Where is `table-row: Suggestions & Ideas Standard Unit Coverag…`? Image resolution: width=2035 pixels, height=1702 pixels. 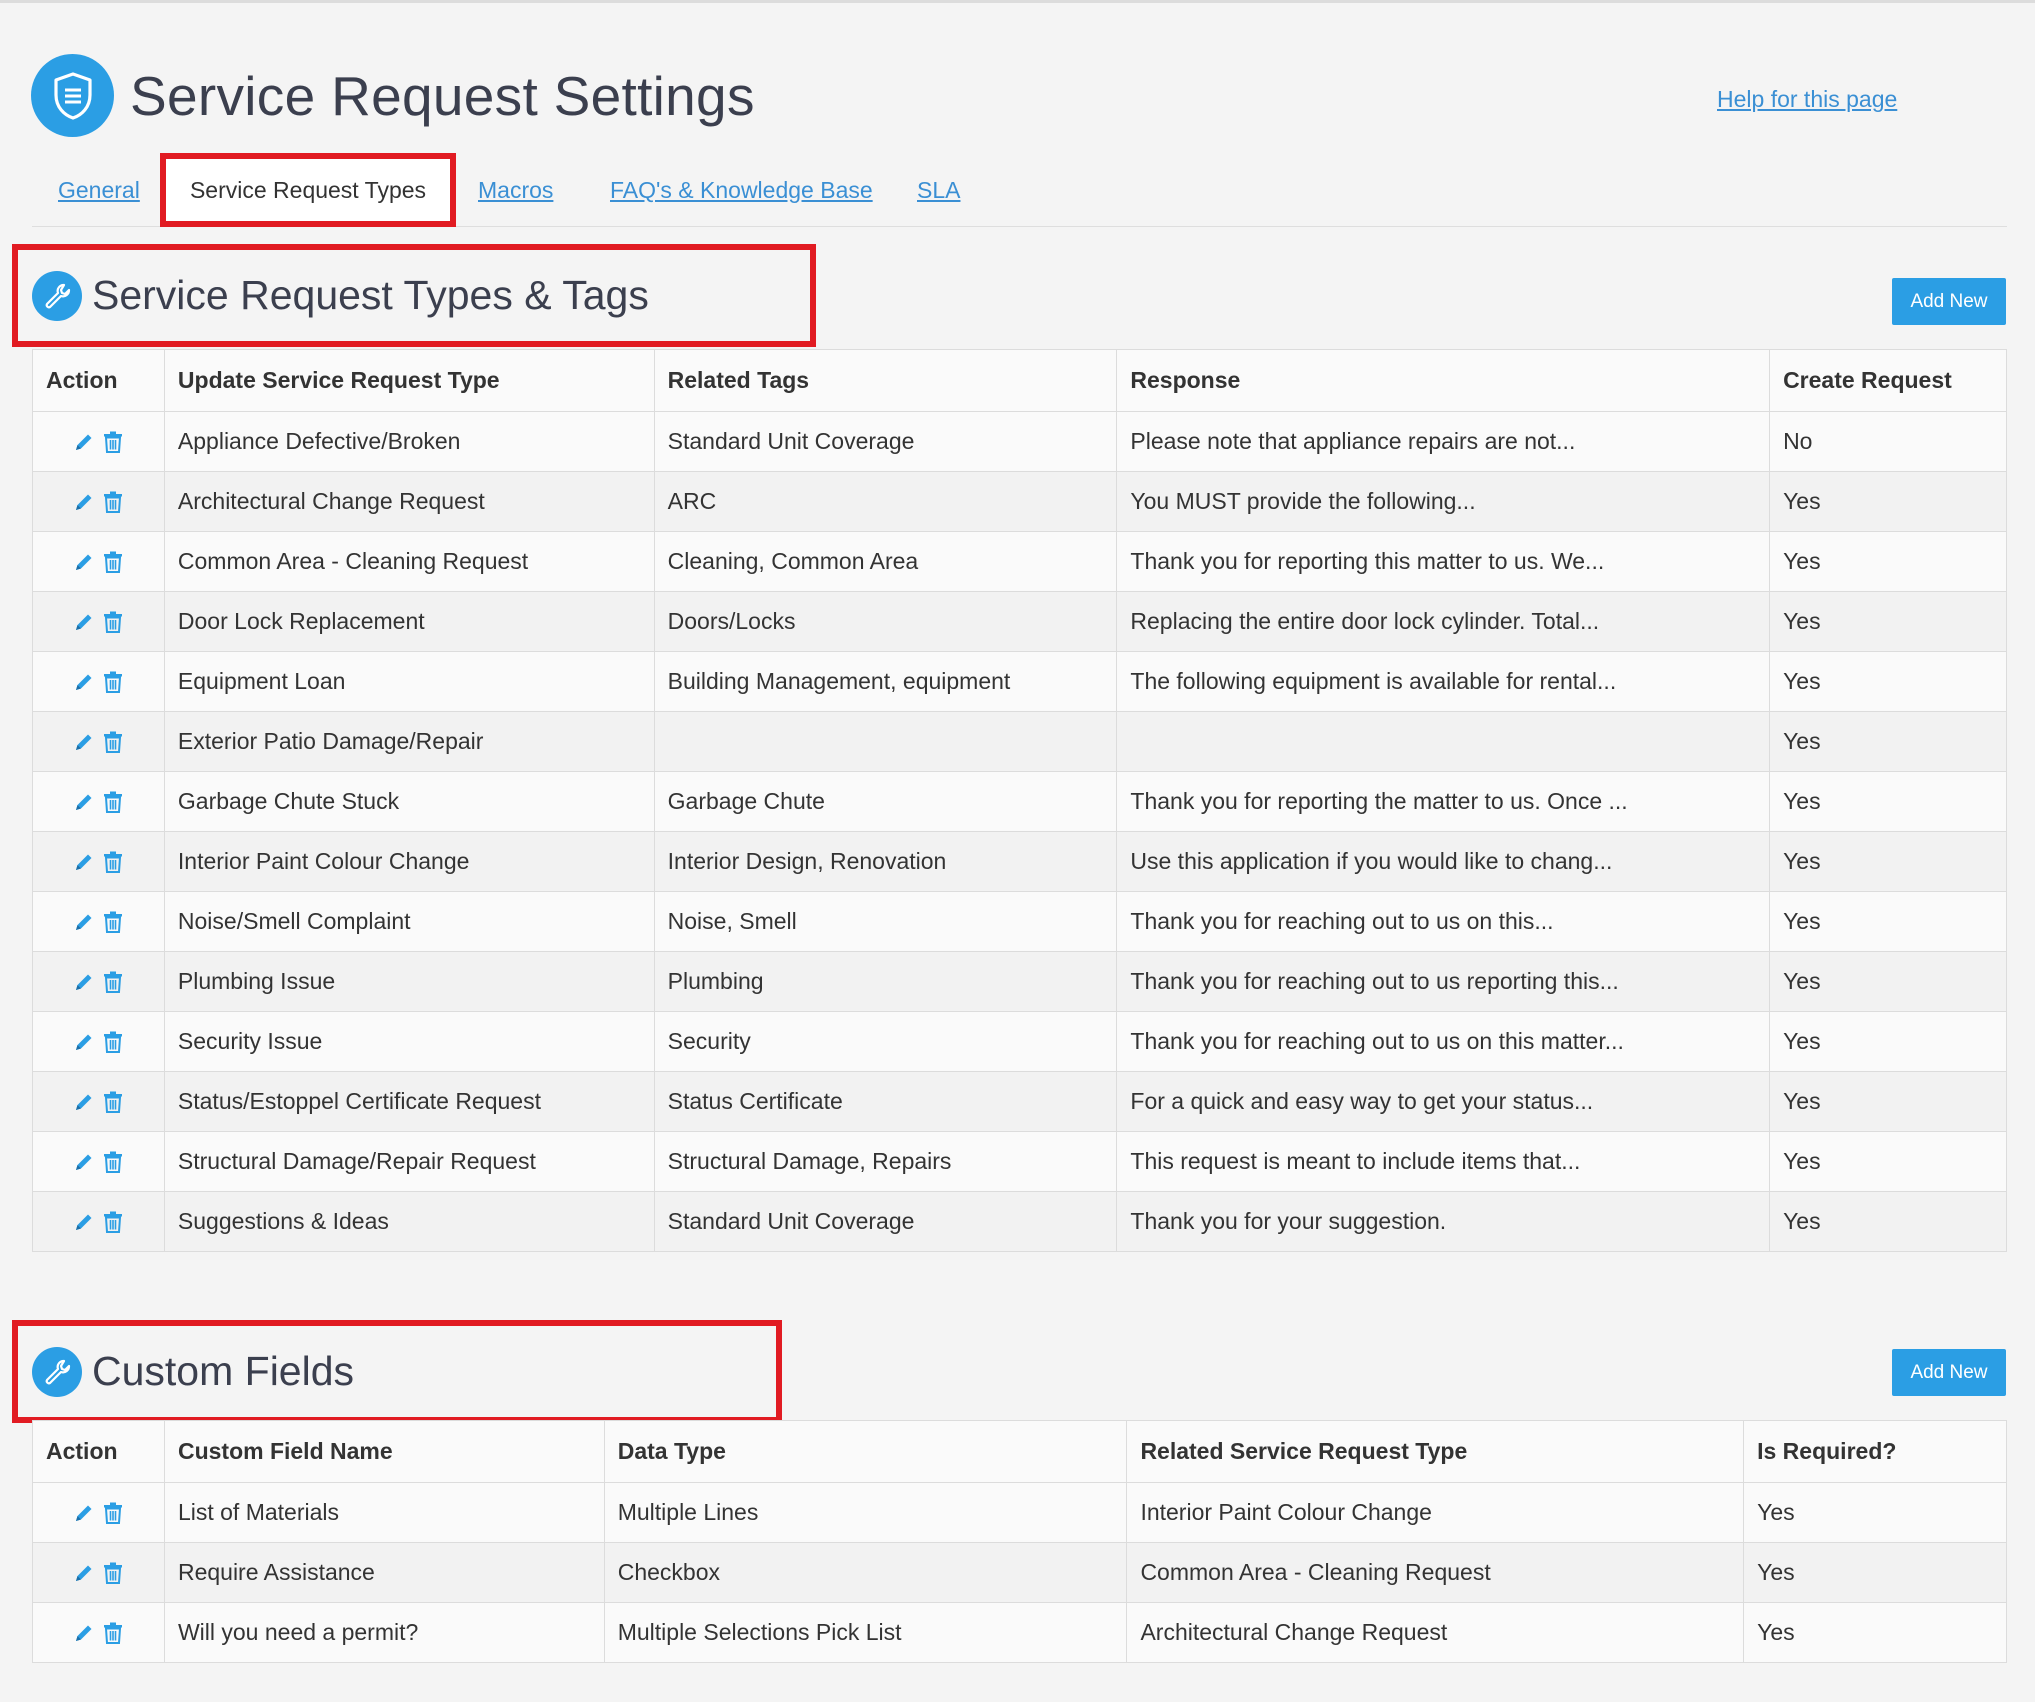
table-row: Suggestions & Ideas Standard Unit Coverag… is located at coordinates (1019, 1221).